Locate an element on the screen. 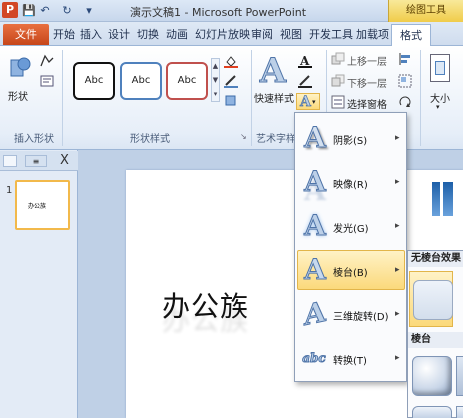  no-bevel-heading: 无棱台效果 is located at coordinates (435, 259).